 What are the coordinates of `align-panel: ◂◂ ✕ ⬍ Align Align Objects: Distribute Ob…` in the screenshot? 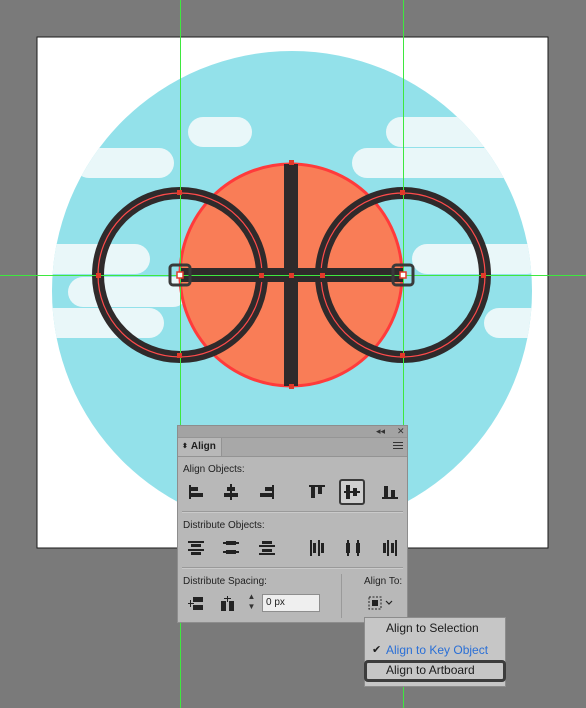 It's located at (292, 524).